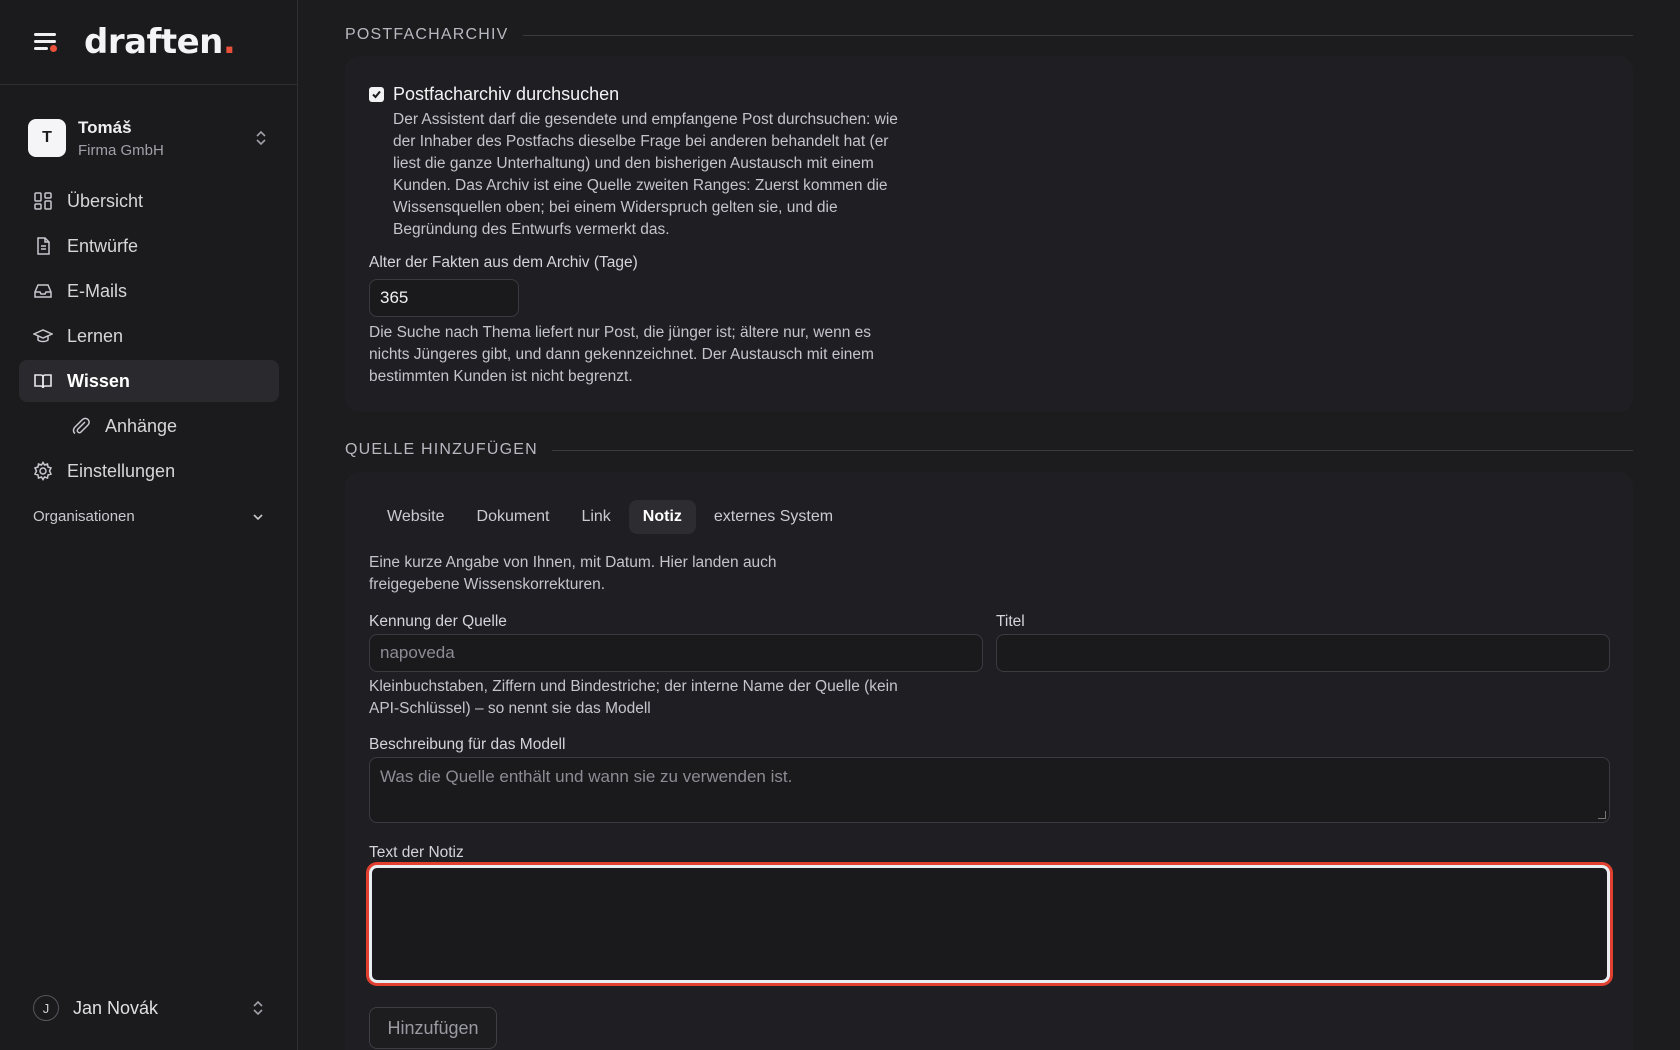 The image size is (1680, 1050). I want to click on tab-website: Website, so click(416, 517).